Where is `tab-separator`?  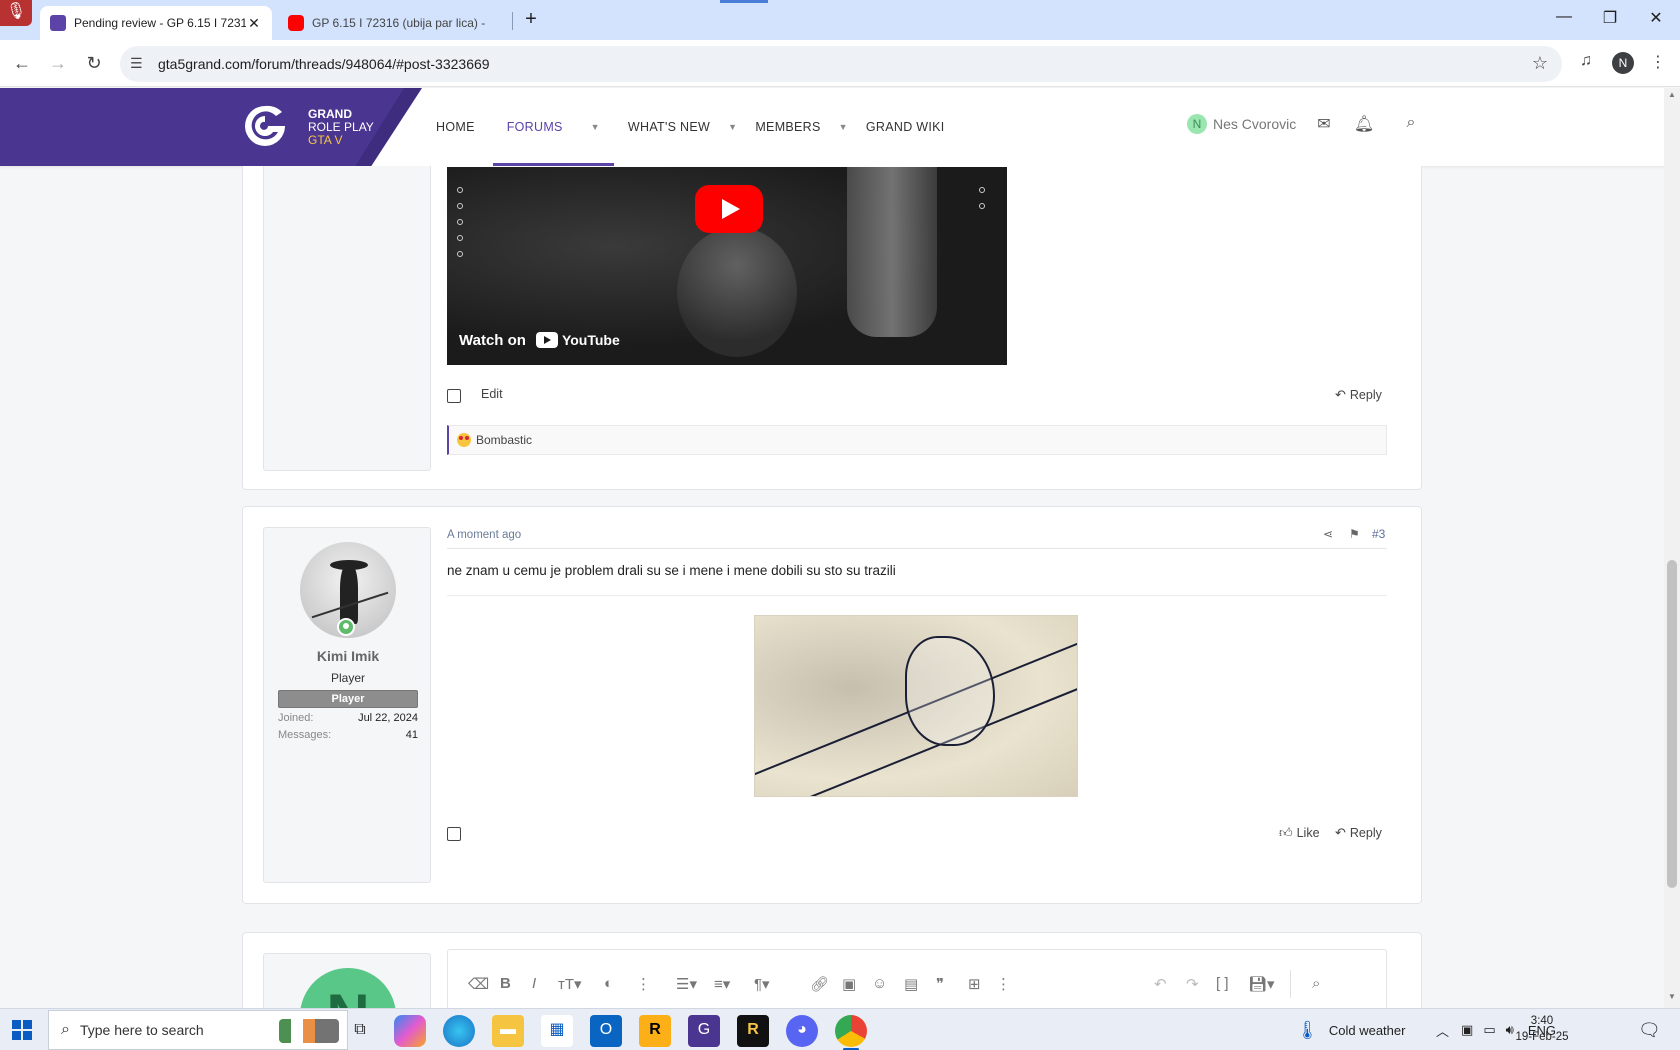 tab-separator is located at coordinates (512, 21).